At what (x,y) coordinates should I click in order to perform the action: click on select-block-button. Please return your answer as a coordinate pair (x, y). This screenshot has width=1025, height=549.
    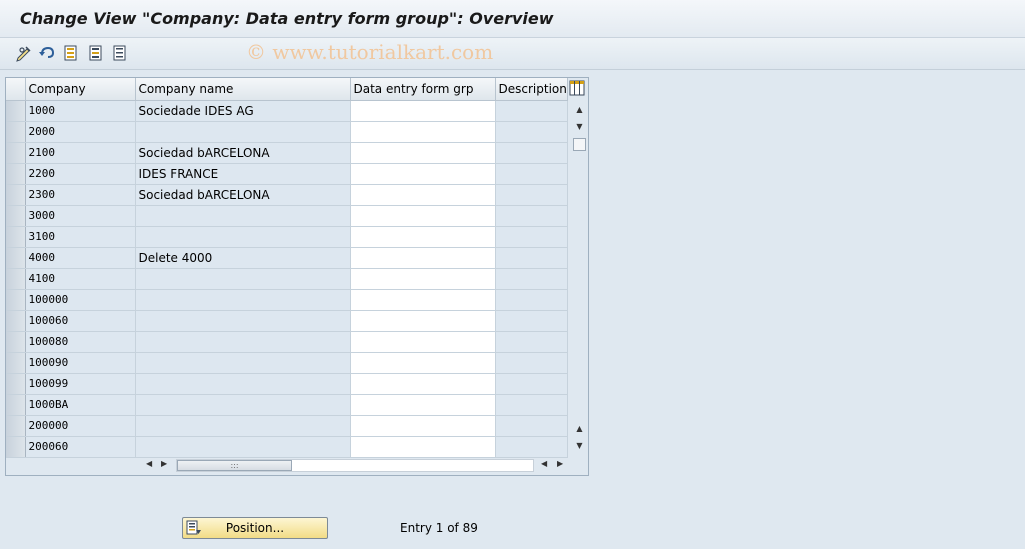
    Looking at the image, I should click on (96, 53).